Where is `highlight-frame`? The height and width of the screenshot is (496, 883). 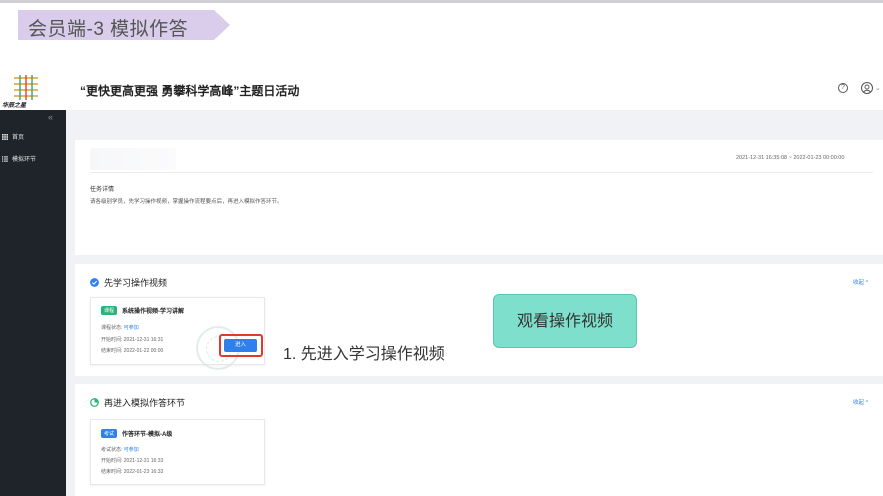
highlight-frame is located at coordinates (241, 345).